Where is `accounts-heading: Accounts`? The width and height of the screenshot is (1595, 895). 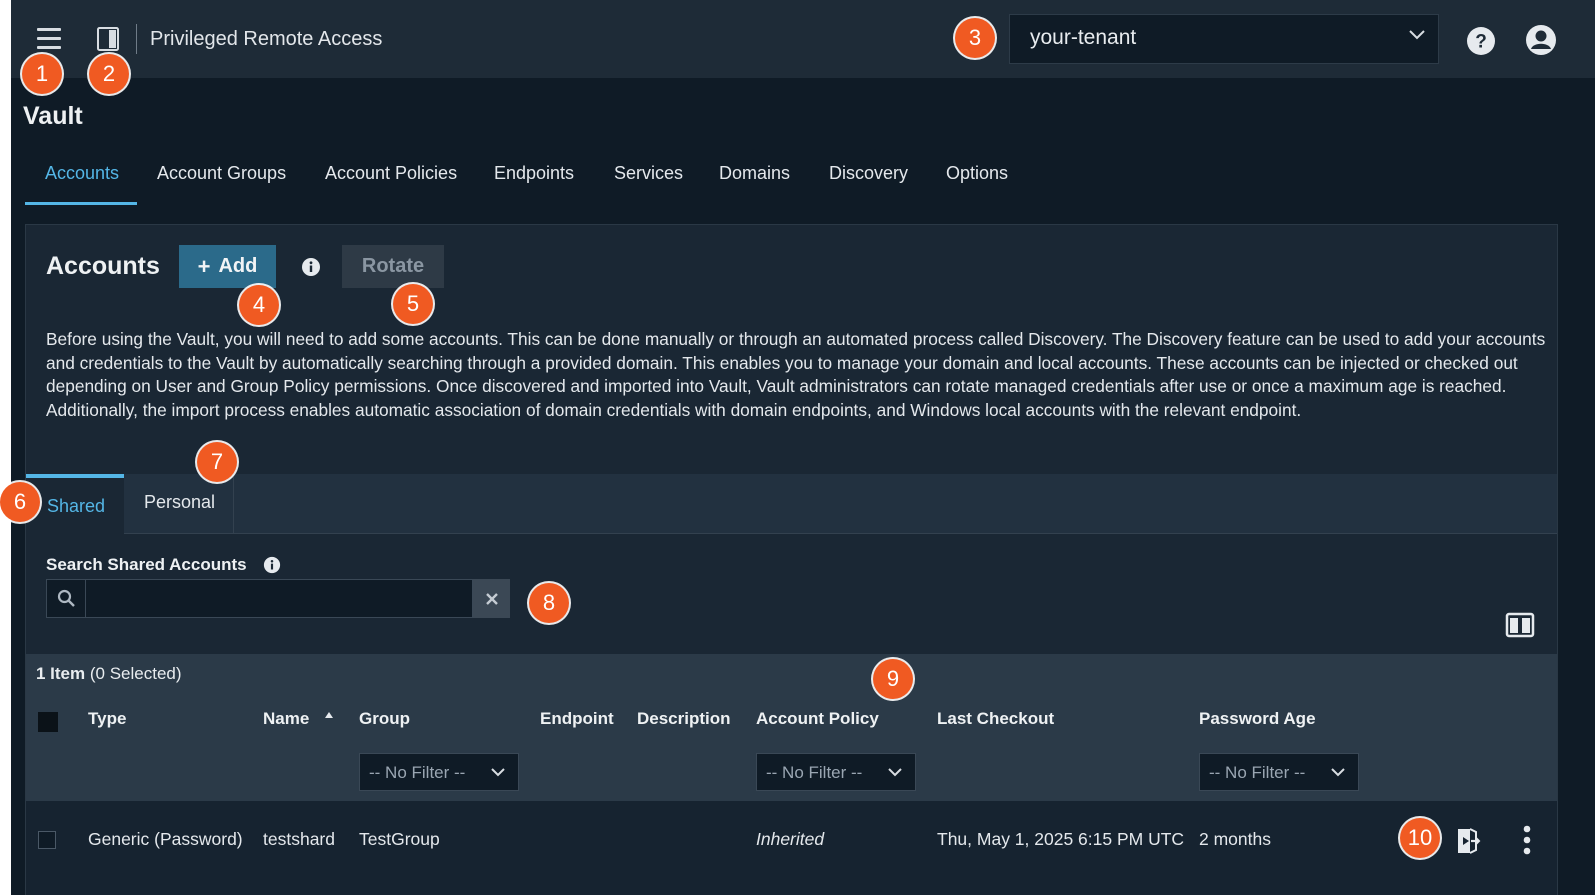
accounts-heading: Accounts is located at coordinates (103, 266).